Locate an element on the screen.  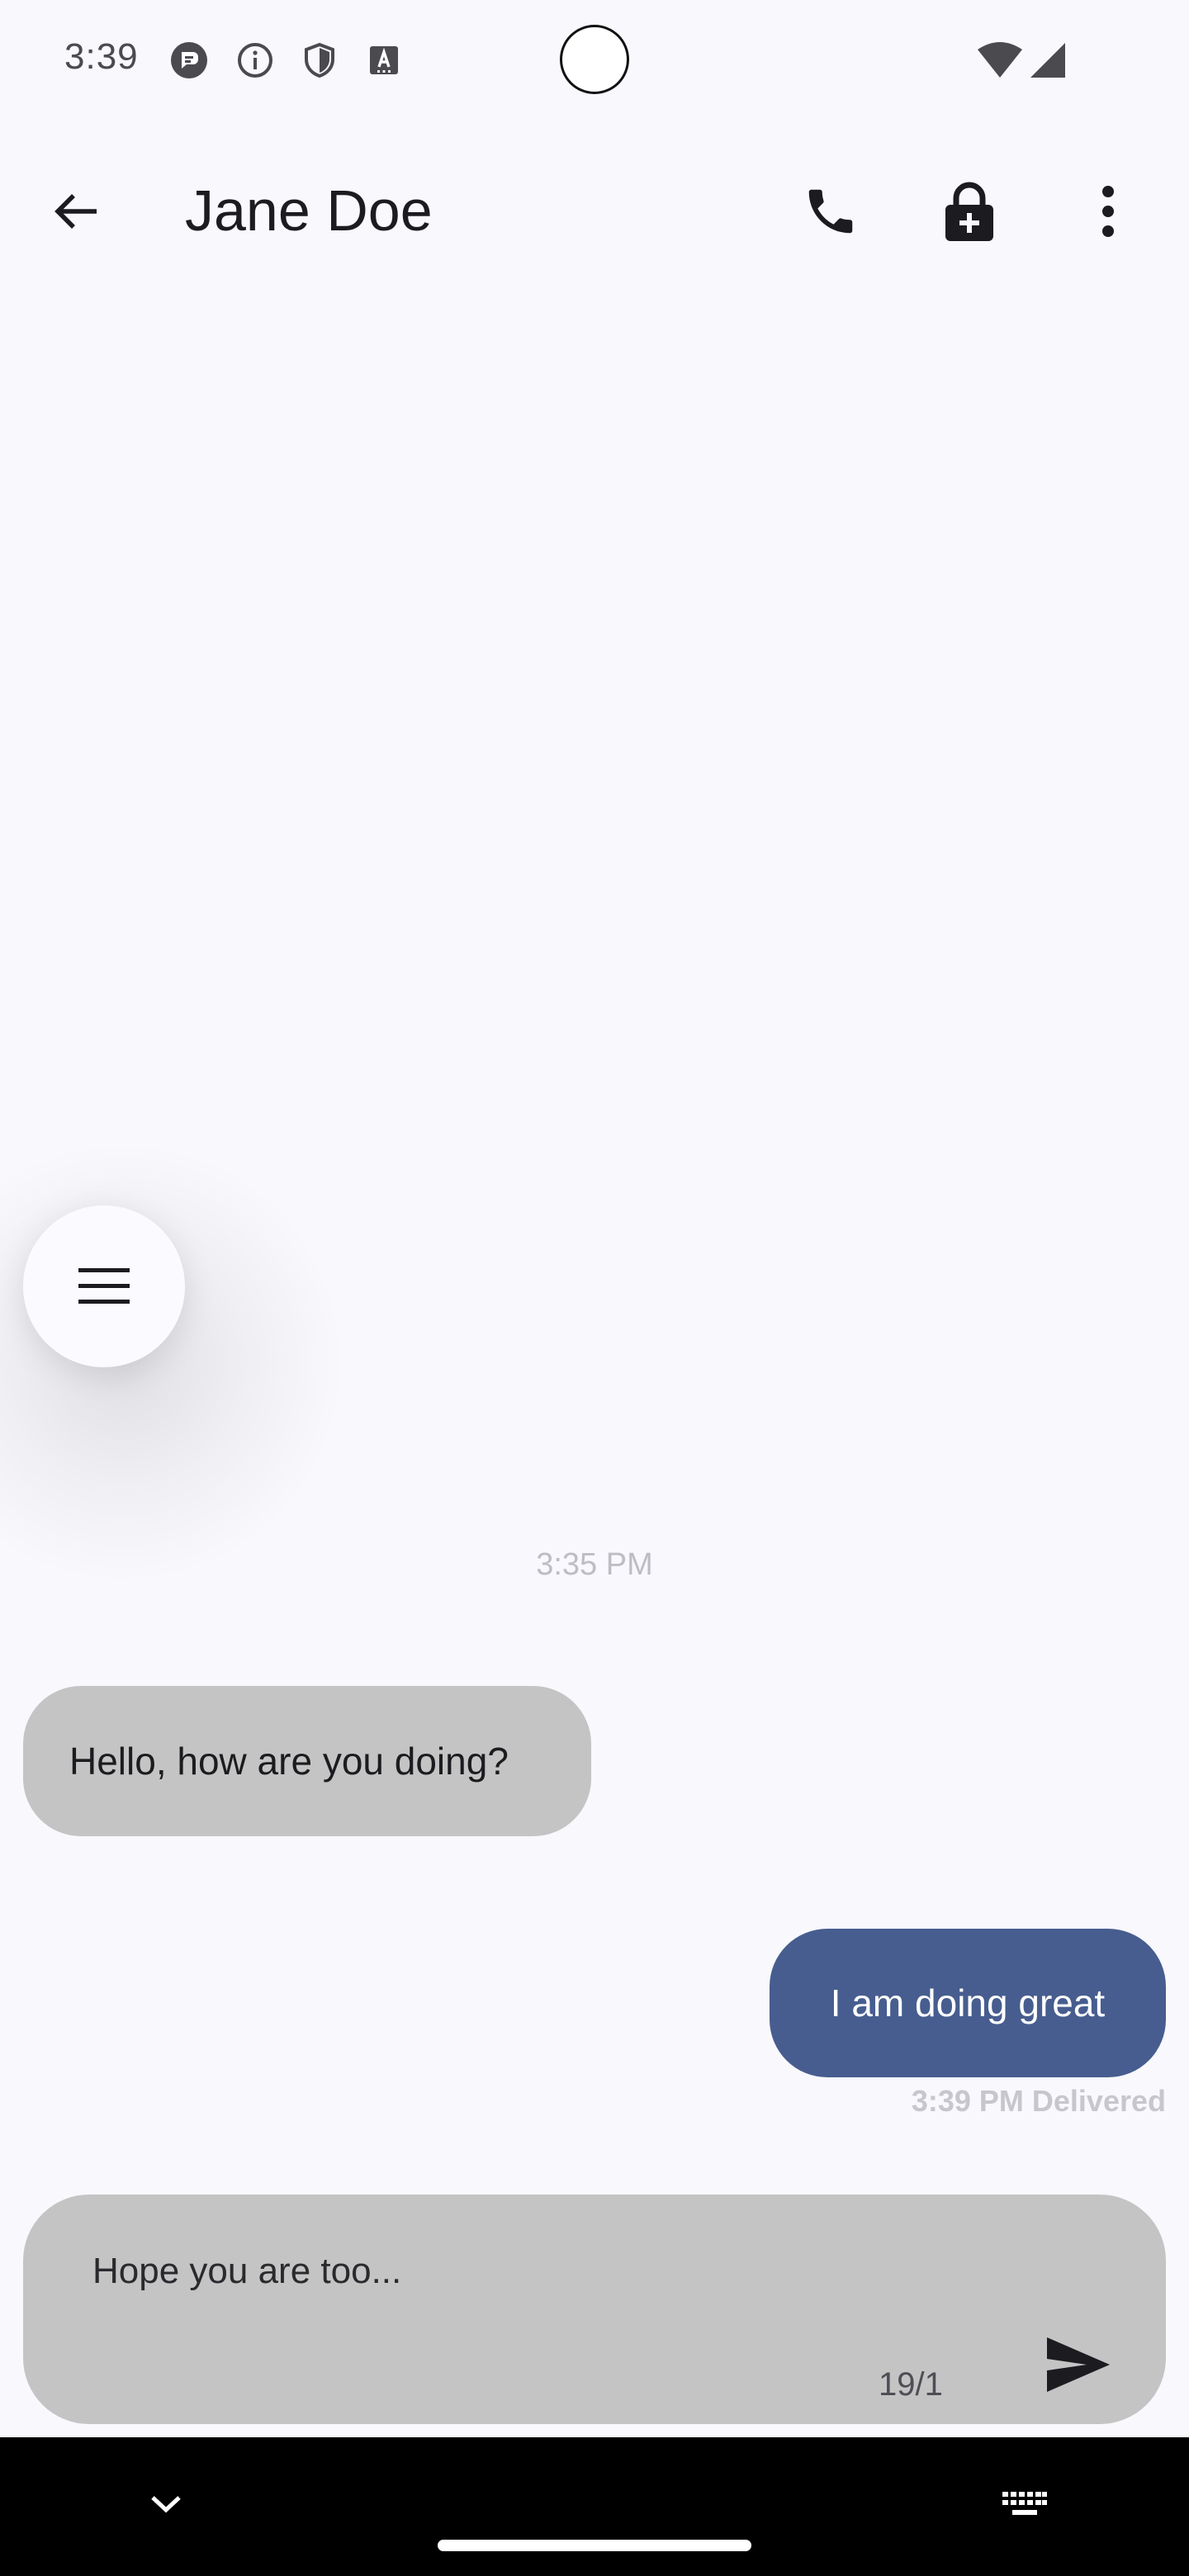
time-separator: 3:35 PM is located at coordinates (594, 1564).